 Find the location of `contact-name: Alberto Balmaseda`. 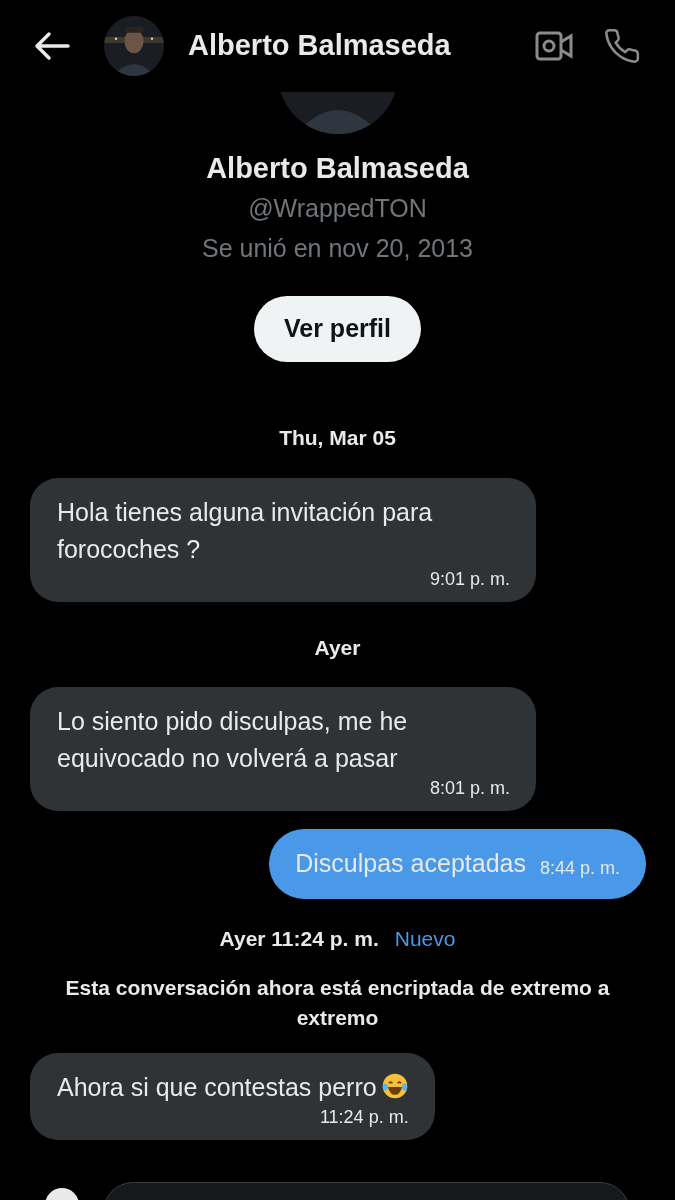

contact-name: Alberto Balmaseda is located at coordinates (319, 46).